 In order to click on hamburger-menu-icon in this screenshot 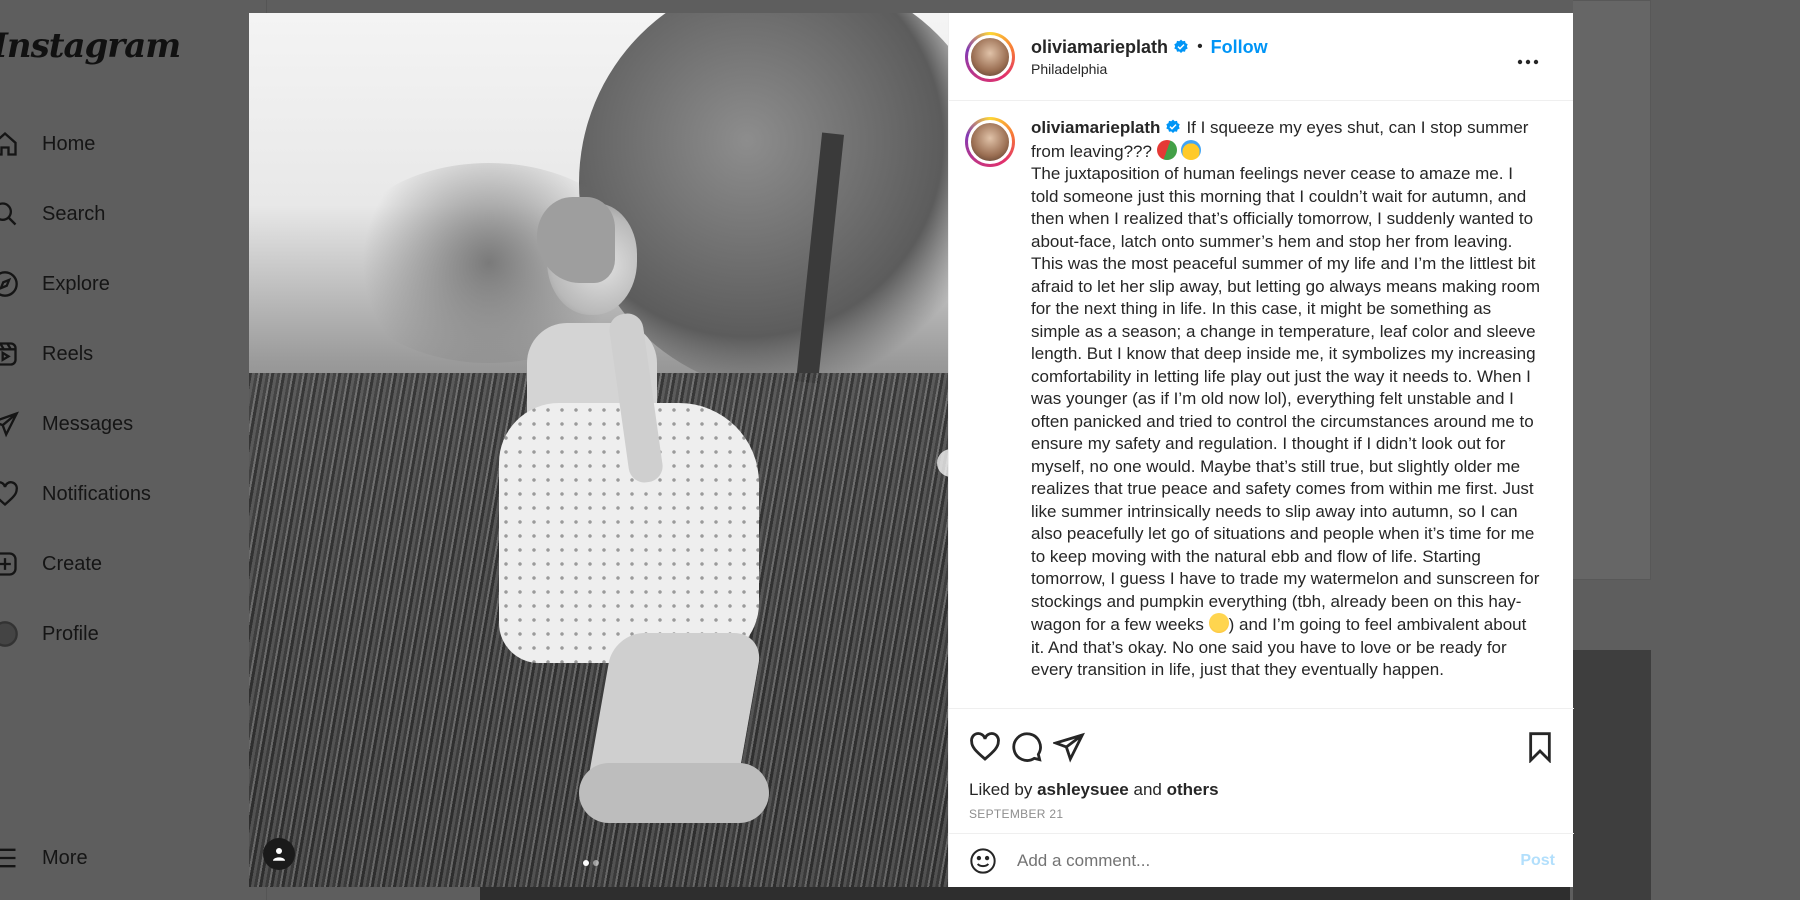, I will do `click(11, 858)`.